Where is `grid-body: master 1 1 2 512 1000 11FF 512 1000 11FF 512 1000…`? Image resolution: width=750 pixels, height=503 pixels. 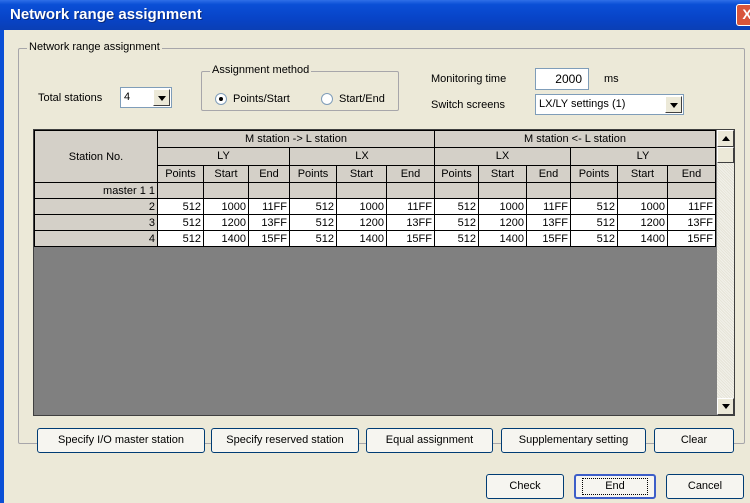
grid-body: master 1 1 2 512 1000 11FF 512 1000 11FF 512 1000… is located at coordinates (375, 214).